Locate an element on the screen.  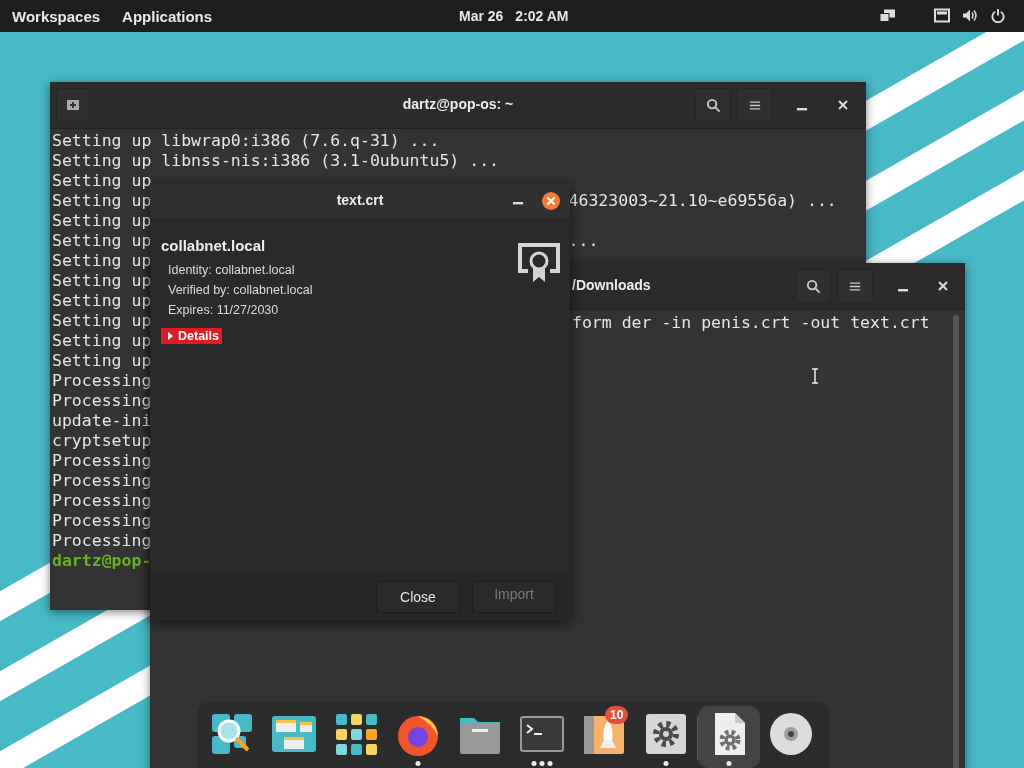
disc-icon is located at coordinates (791, 734).